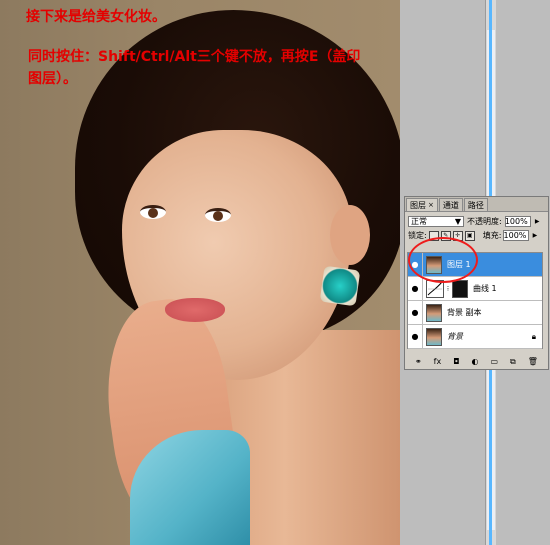  I want to click on layer-name: 背景 副本, so click(464, 312).